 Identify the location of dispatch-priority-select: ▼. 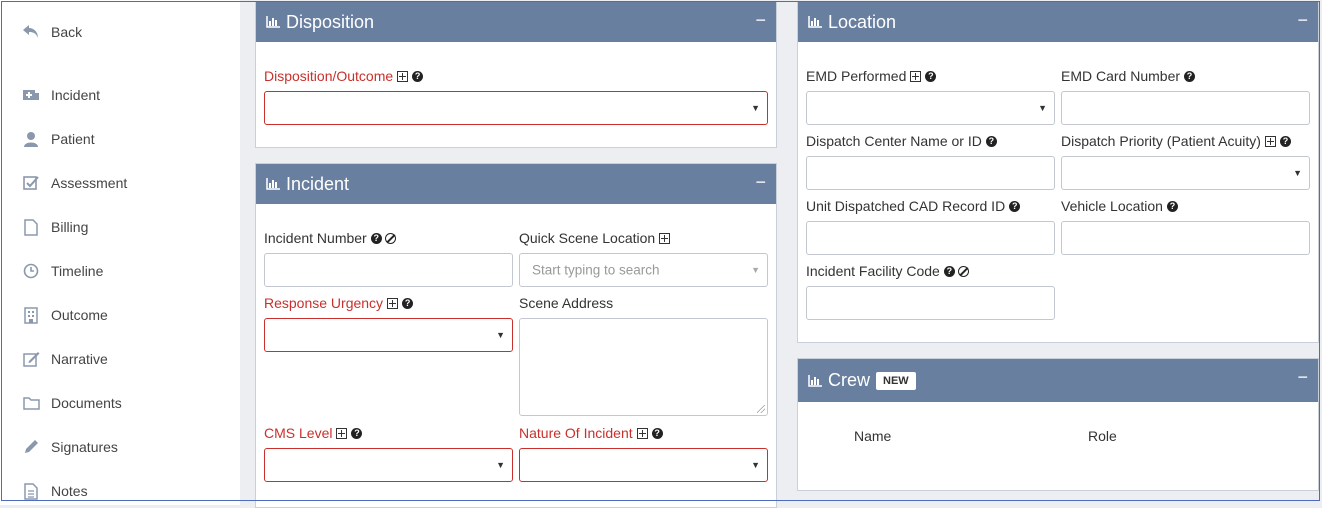
(1185, 173).